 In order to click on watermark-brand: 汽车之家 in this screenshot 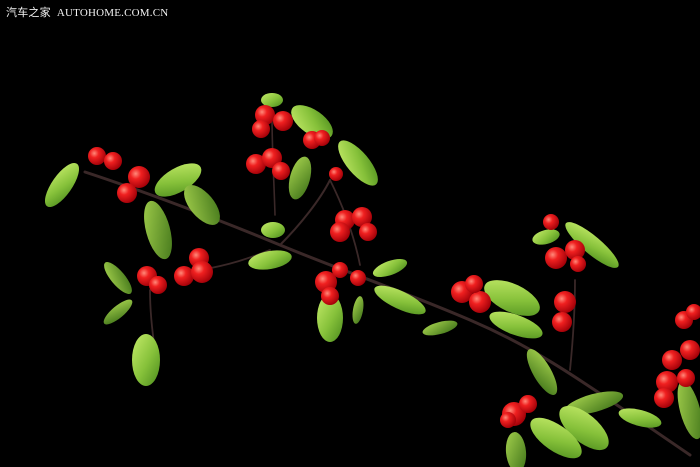, I will do `click(28, 12)`.